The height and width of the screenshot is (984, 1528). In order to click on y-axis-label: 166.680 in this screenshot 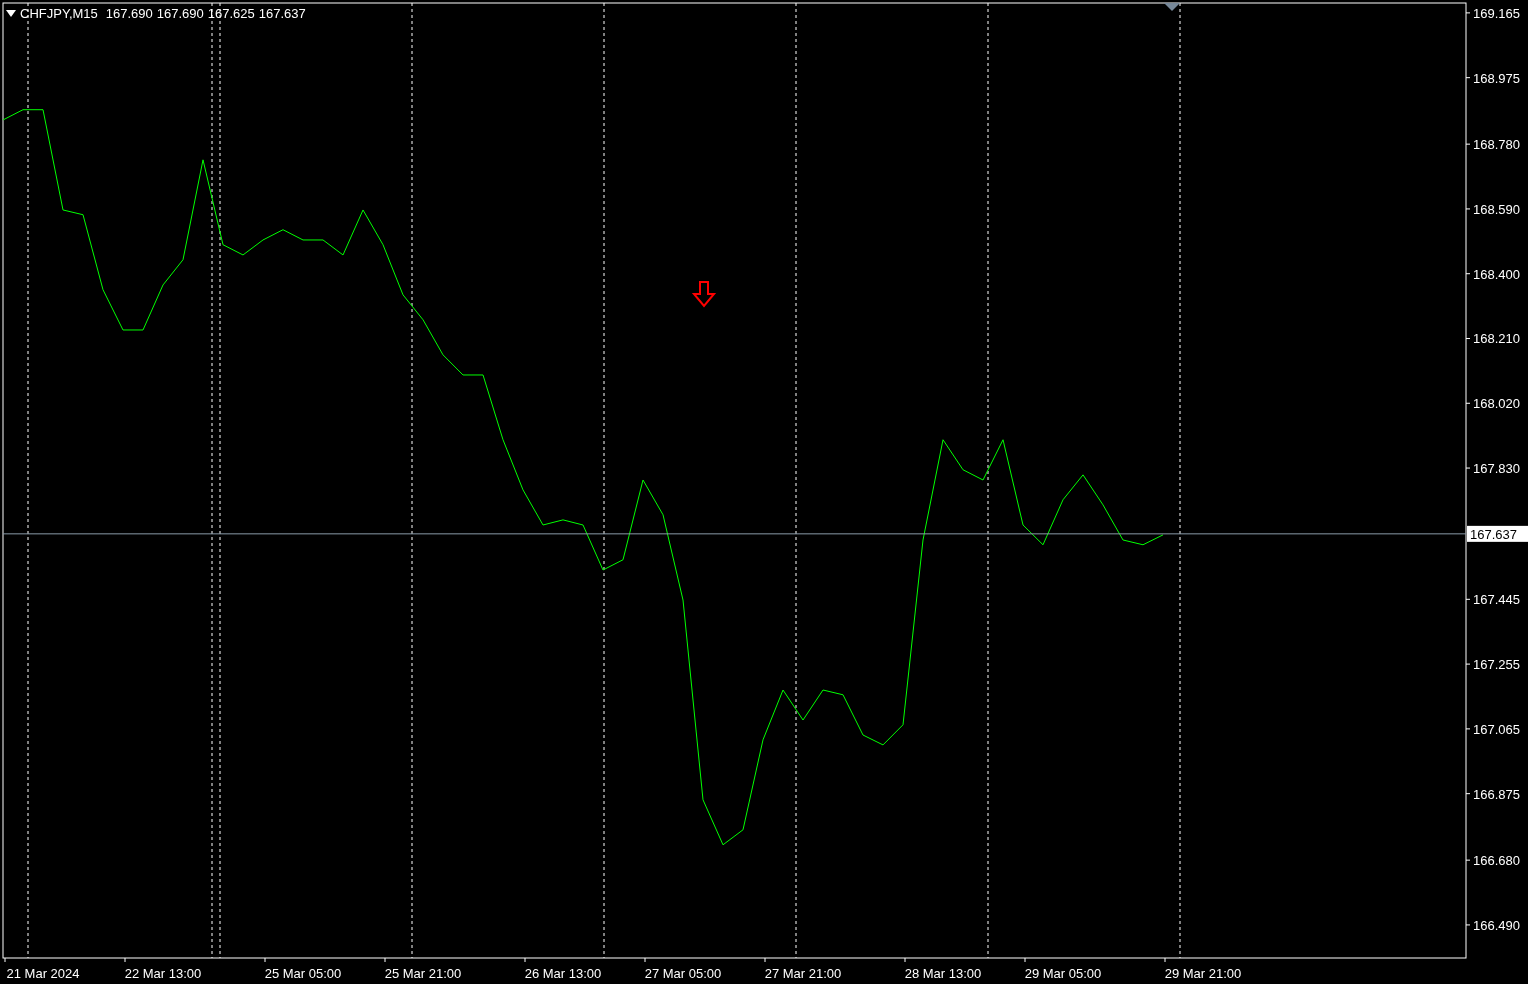, I will do `click(1496, 861)`.